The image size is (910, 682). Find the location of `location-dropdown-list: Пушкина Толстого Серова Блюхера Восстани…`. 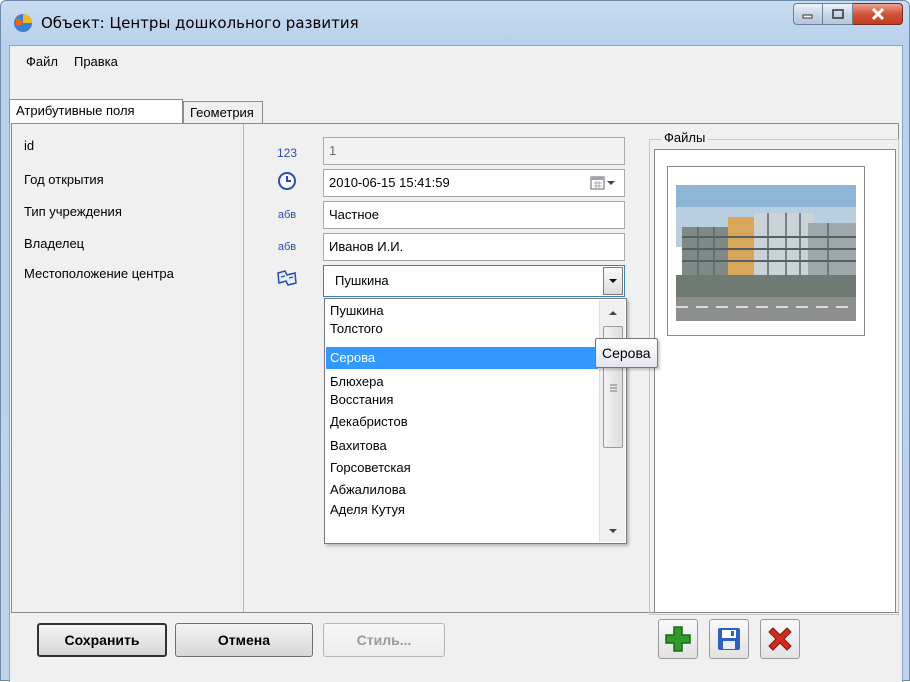

location-dropdown-list: Пушкина Толстого Серова Блюхера Восстани… is located at coordinates (475, 421).